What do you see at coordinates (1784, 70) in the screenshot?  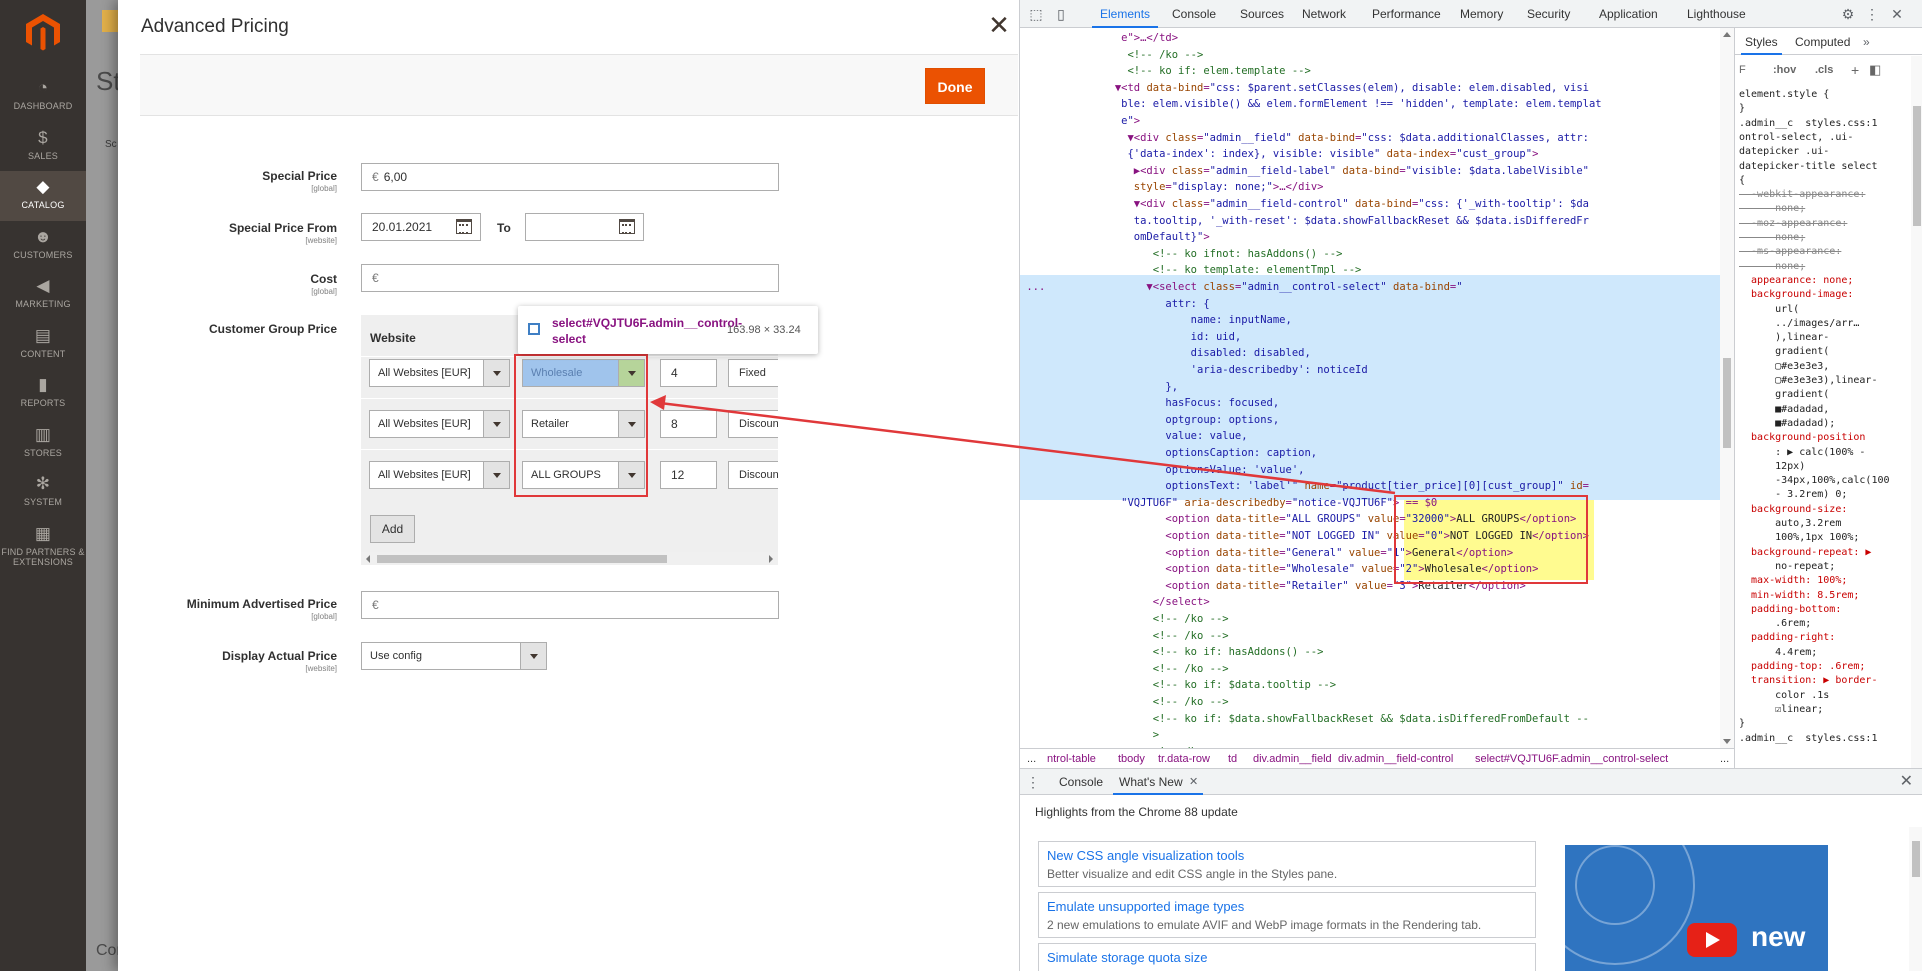 I see `hover-state-toggle: :hov` at bounding box center [1784, 70].